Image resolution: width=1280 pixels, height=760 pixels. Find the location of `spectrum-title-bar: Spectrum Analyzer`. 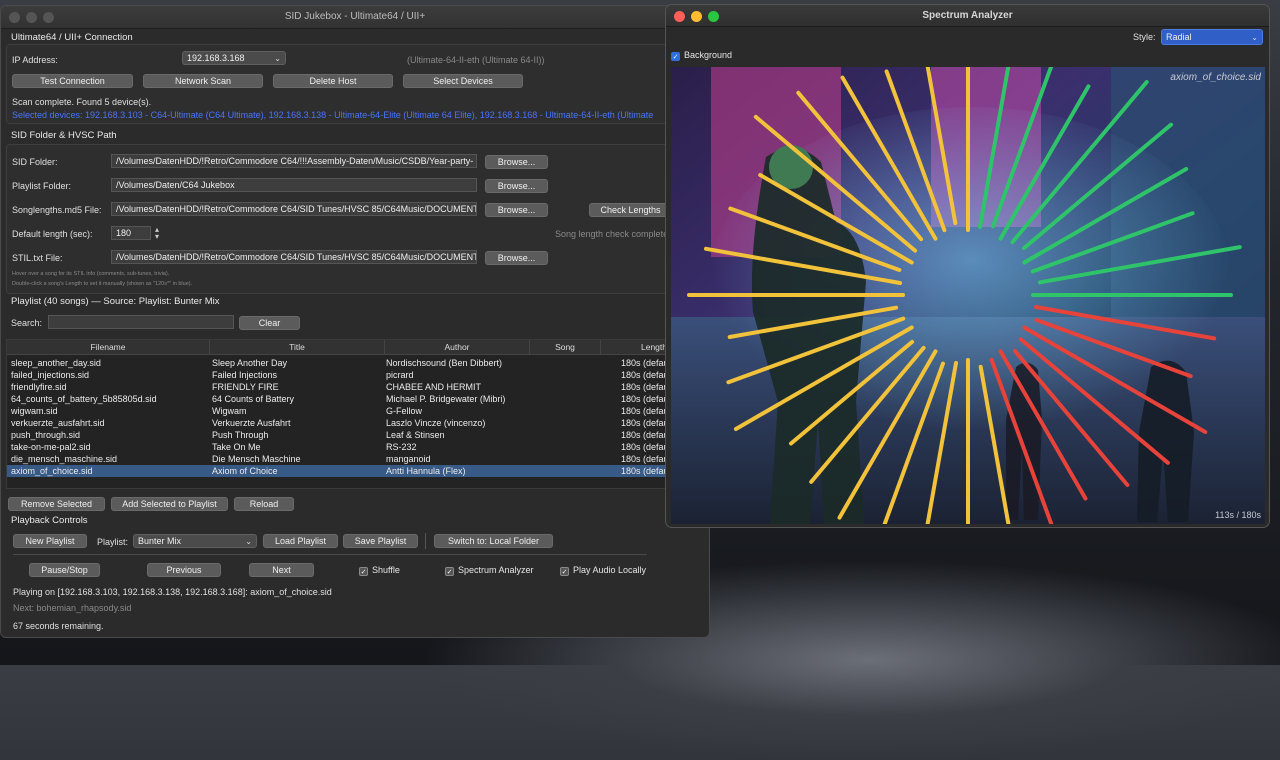

spectrum-title-bar: Spectrum Analyzer is located at coordinates (967, 16).